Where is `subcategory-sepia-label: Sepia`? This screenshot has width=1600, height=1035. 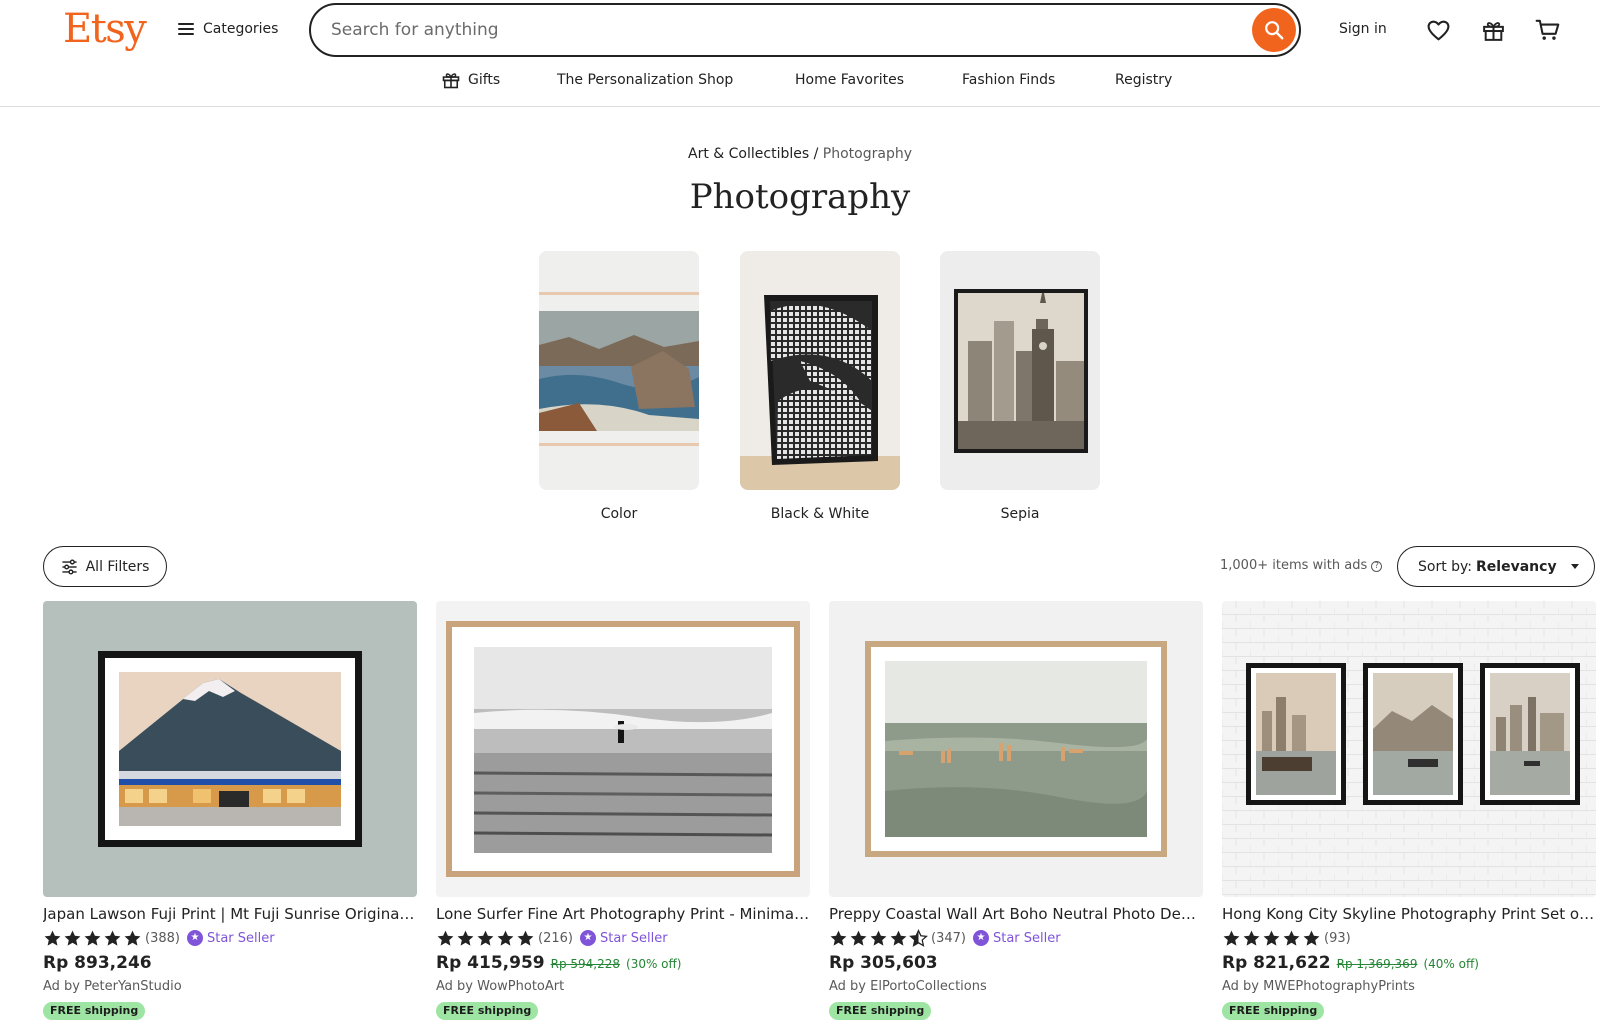 subcategory-sepia-label: Sepia is located at coordinates (1020, 514).